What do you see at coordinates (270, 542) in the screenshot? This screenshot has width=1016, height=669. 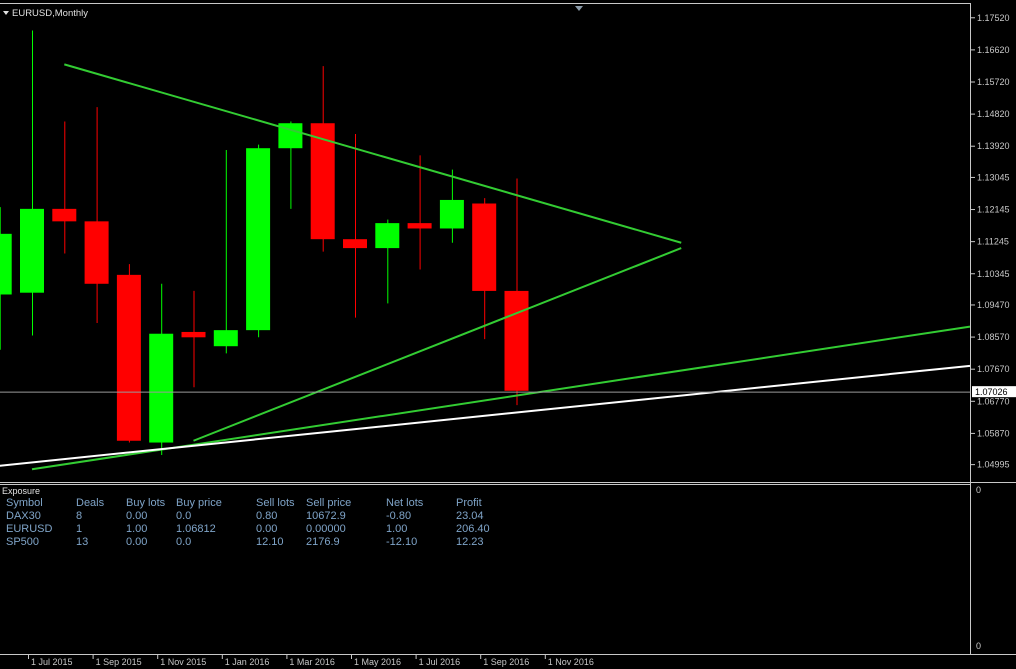 I see `exposure-cell: 12.10` at bounding box center [270, 542].